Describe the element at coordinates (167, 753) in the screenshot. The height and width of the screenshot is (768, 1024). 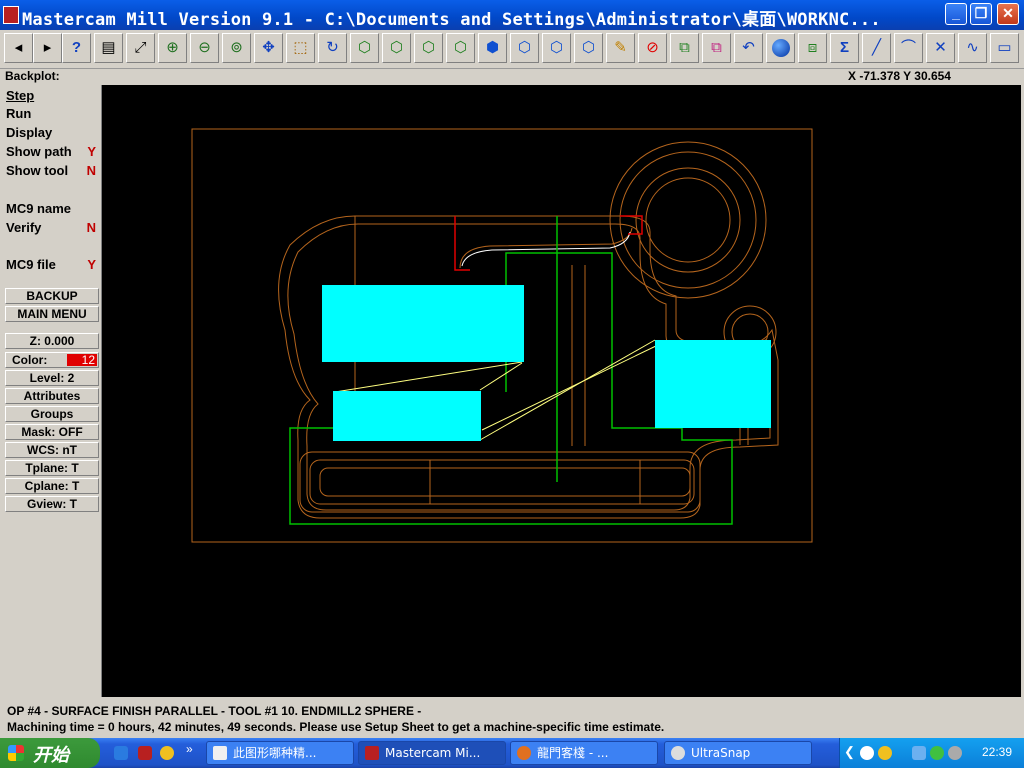
I see `qq-quicklaunch-icon` at that location.